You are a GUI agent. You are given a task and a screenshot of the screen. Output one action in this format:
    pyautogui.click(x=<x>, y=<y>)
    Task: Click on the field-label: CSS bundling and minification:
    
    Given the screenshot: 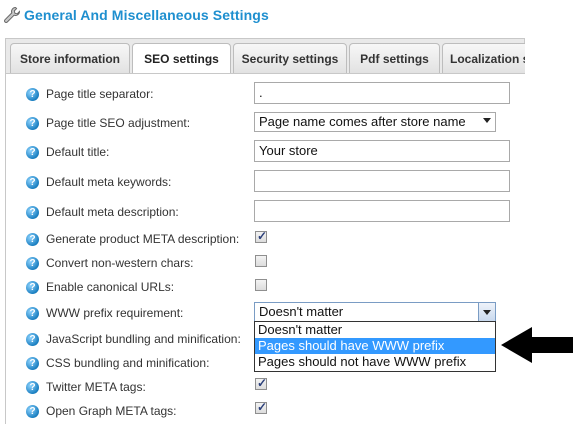 What is the action you would take?
    pyautogui.click(x=128, y=363)
    